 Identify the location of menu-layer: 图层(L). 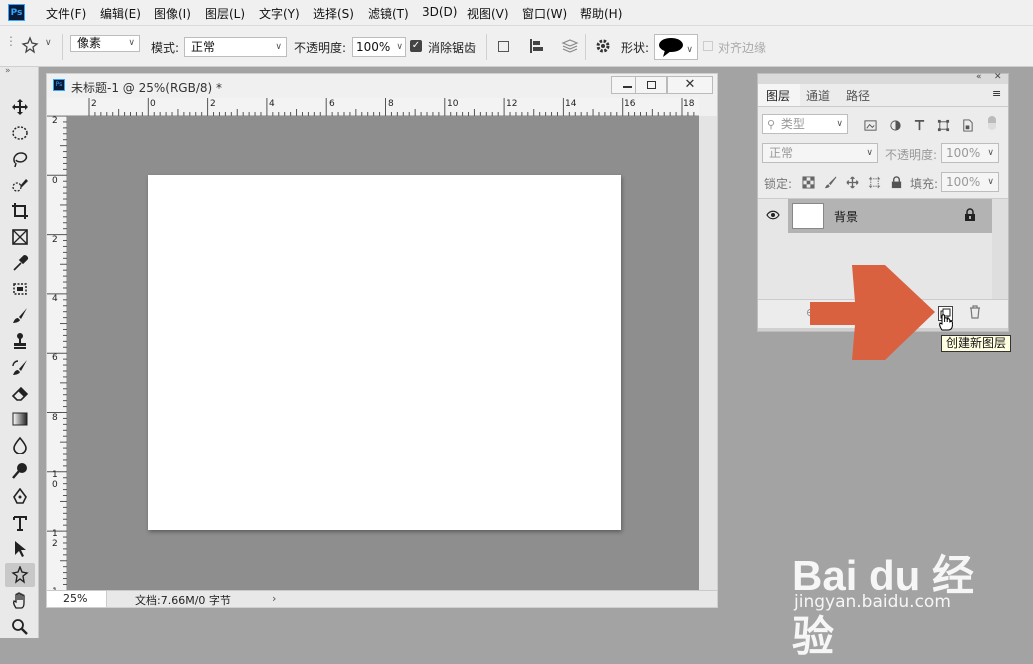
(225, 13).